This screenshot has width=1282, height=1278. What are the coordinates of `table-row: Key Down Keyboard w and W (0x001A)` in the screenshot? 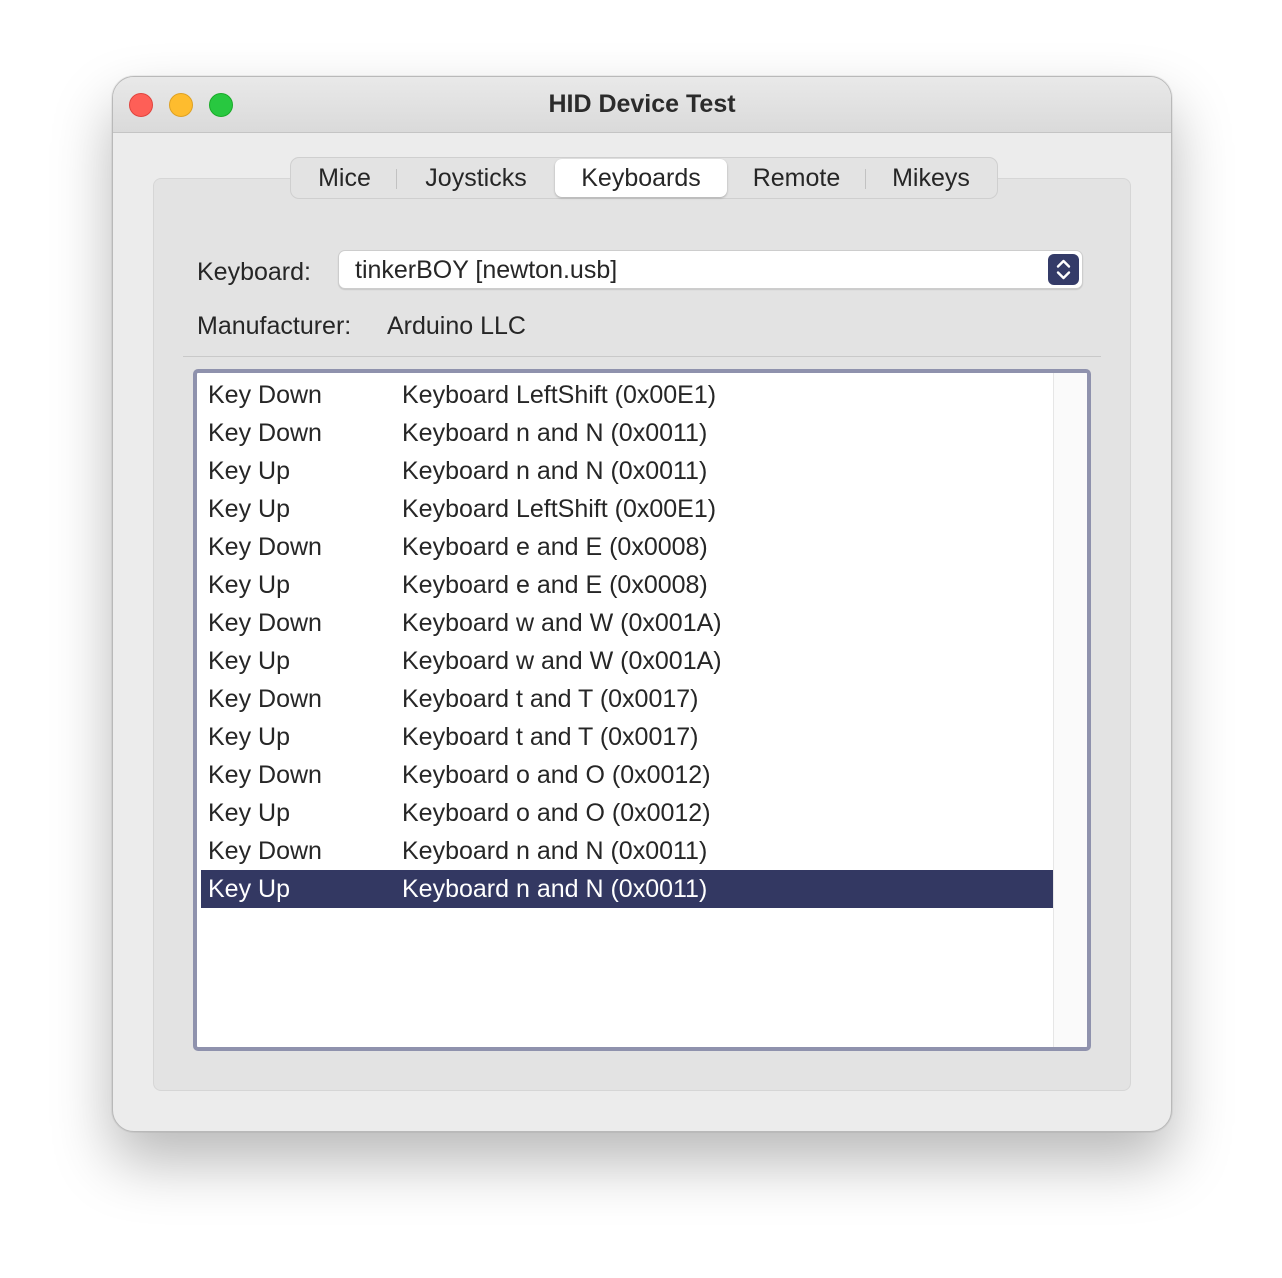 It's located at (627, 623).